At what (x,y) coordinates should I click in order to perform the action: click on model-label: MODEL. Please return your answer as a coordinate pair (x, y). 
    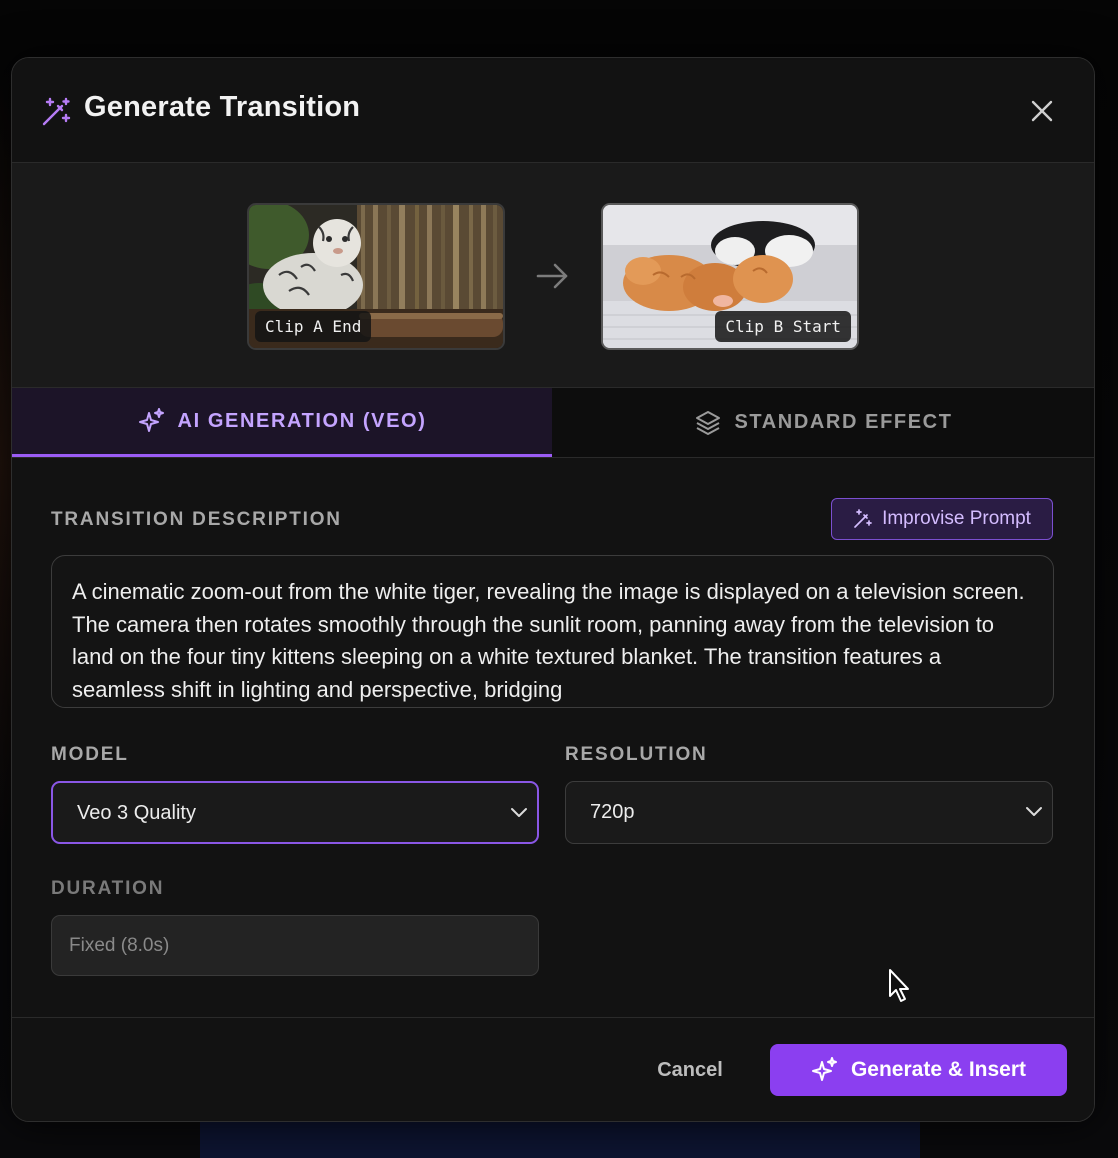
    Looking at the image, I should click on (90, 754).